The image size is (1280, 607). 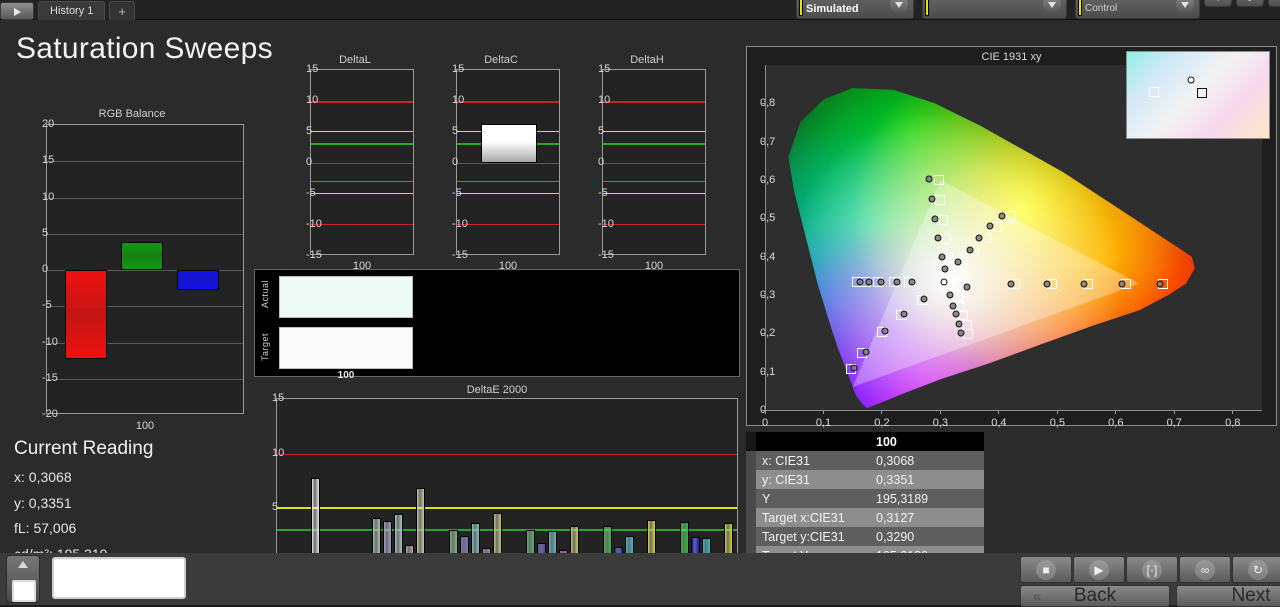 I want to click on cie-xtick-4: 0,4, so click(x=999, y=423).